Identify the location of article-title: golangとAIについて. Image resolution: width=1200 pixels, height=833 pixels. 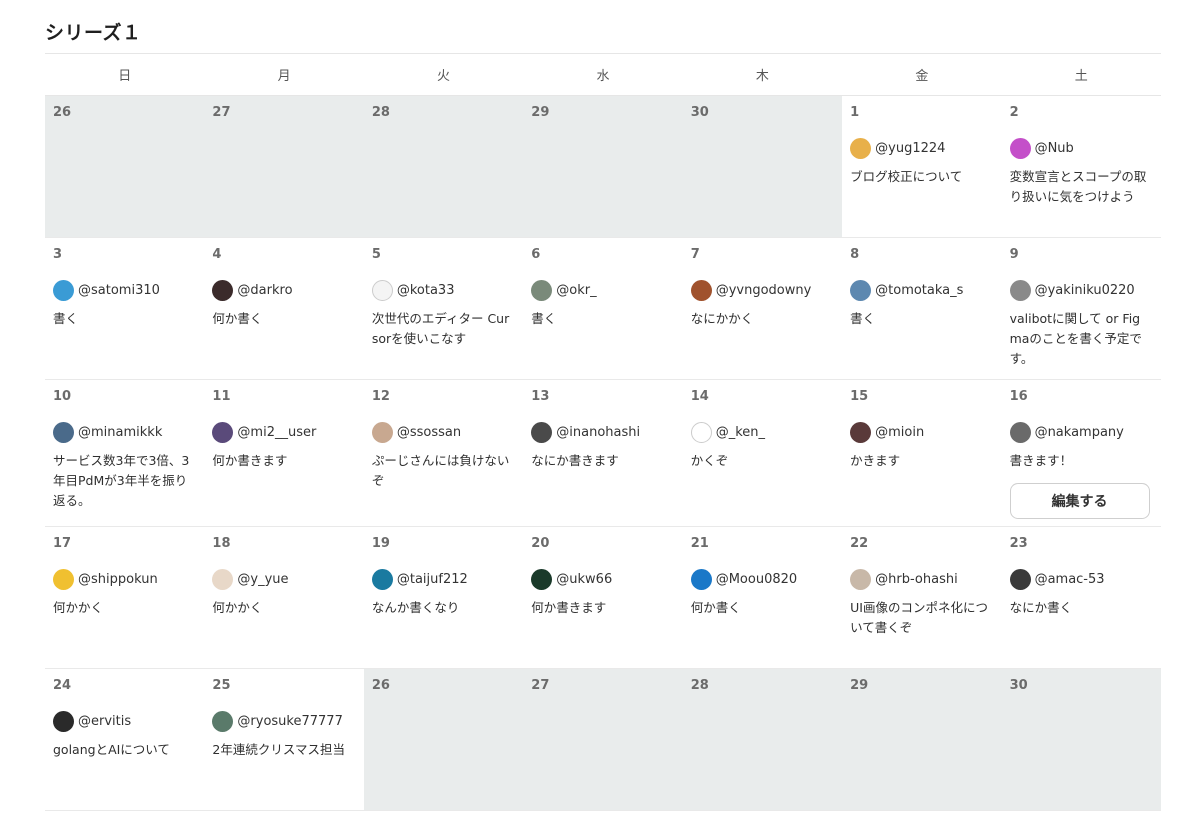
(124, 750).